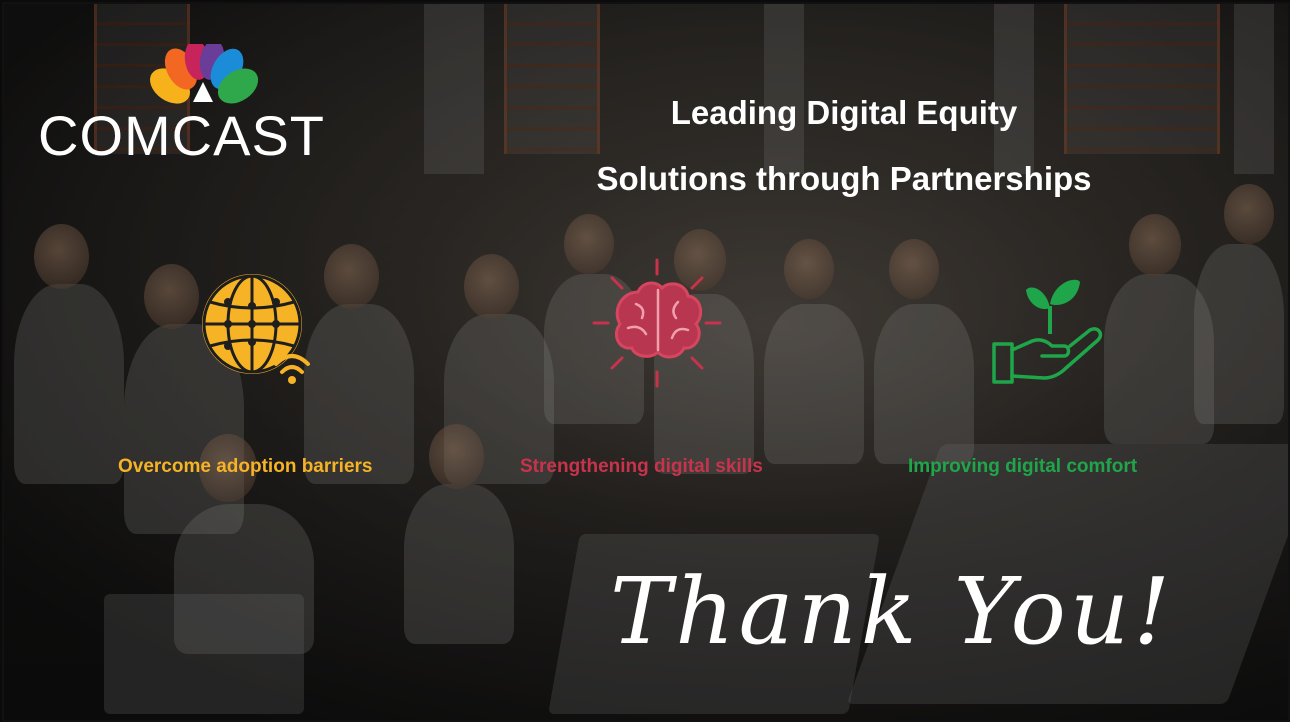 The width and height of the screenshot is (1290, 722). What do you see at coordinates (204, 74) in the screenshot?
I see `peacock-icon` at bounding box center [204, 74].